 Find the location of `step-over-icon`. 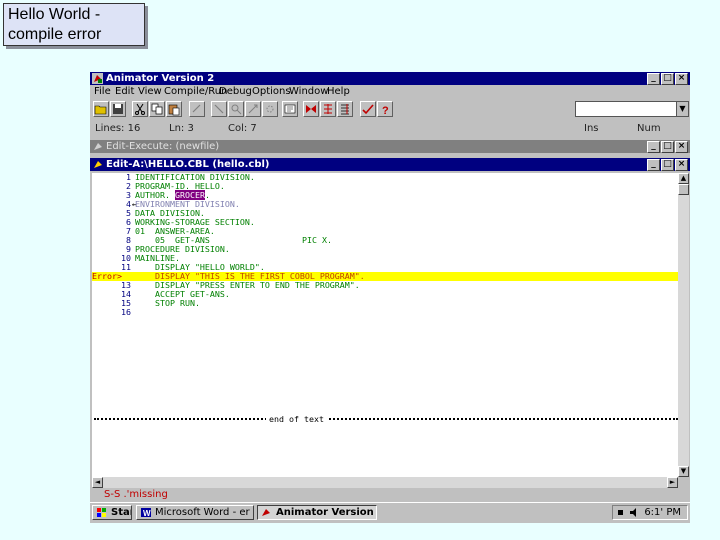

step-over-icon is located at coordinates (345, 109).